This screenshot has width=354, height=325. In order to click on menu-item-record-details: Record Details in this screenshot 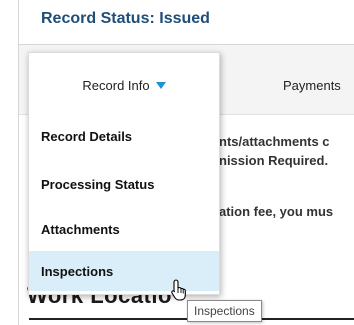, I will do `click(124, 136)`.